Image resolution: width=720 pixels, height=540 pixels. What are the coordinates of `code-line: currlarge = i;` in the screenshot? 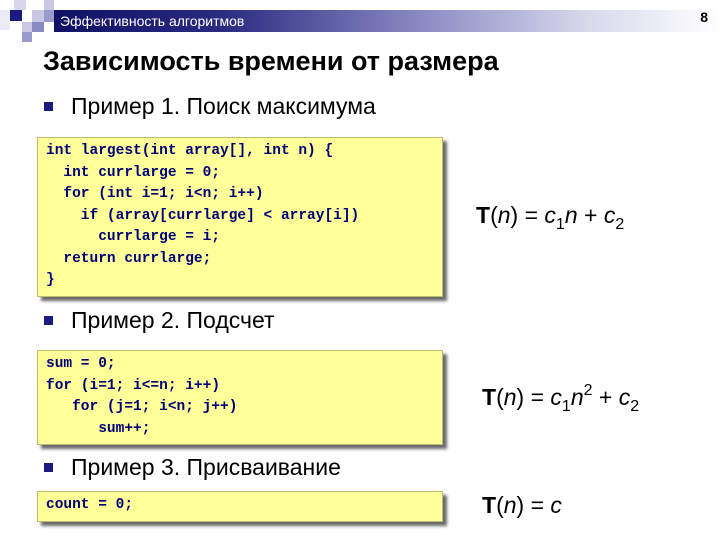 It's located at (133, 237).